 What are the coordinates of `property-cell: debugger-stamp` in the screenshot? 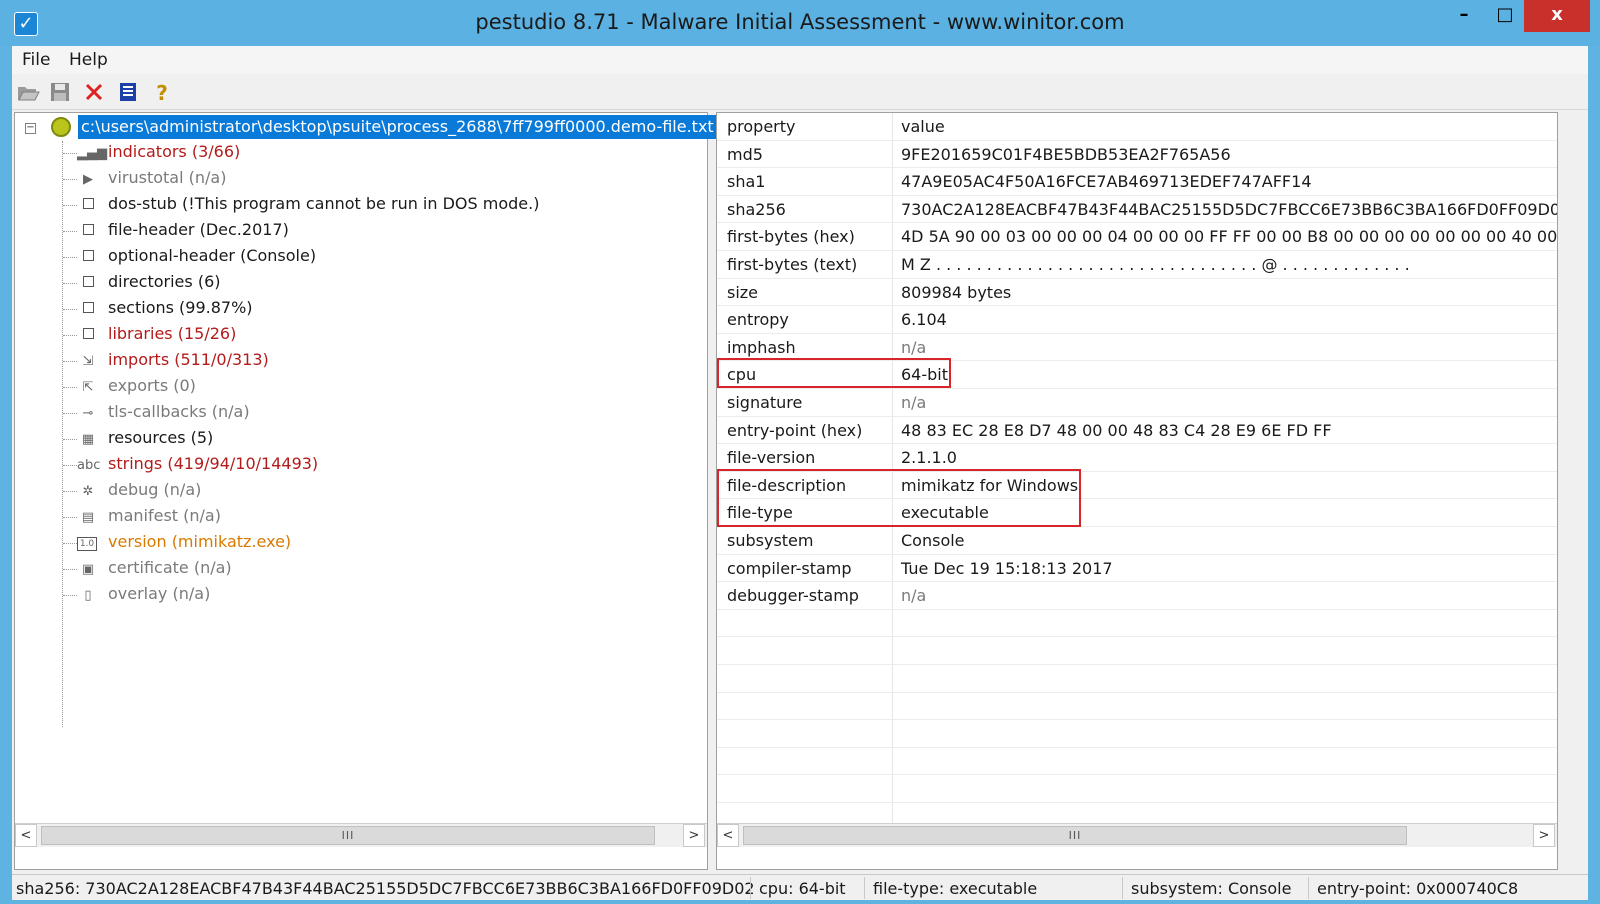 It's located at (793, 596).